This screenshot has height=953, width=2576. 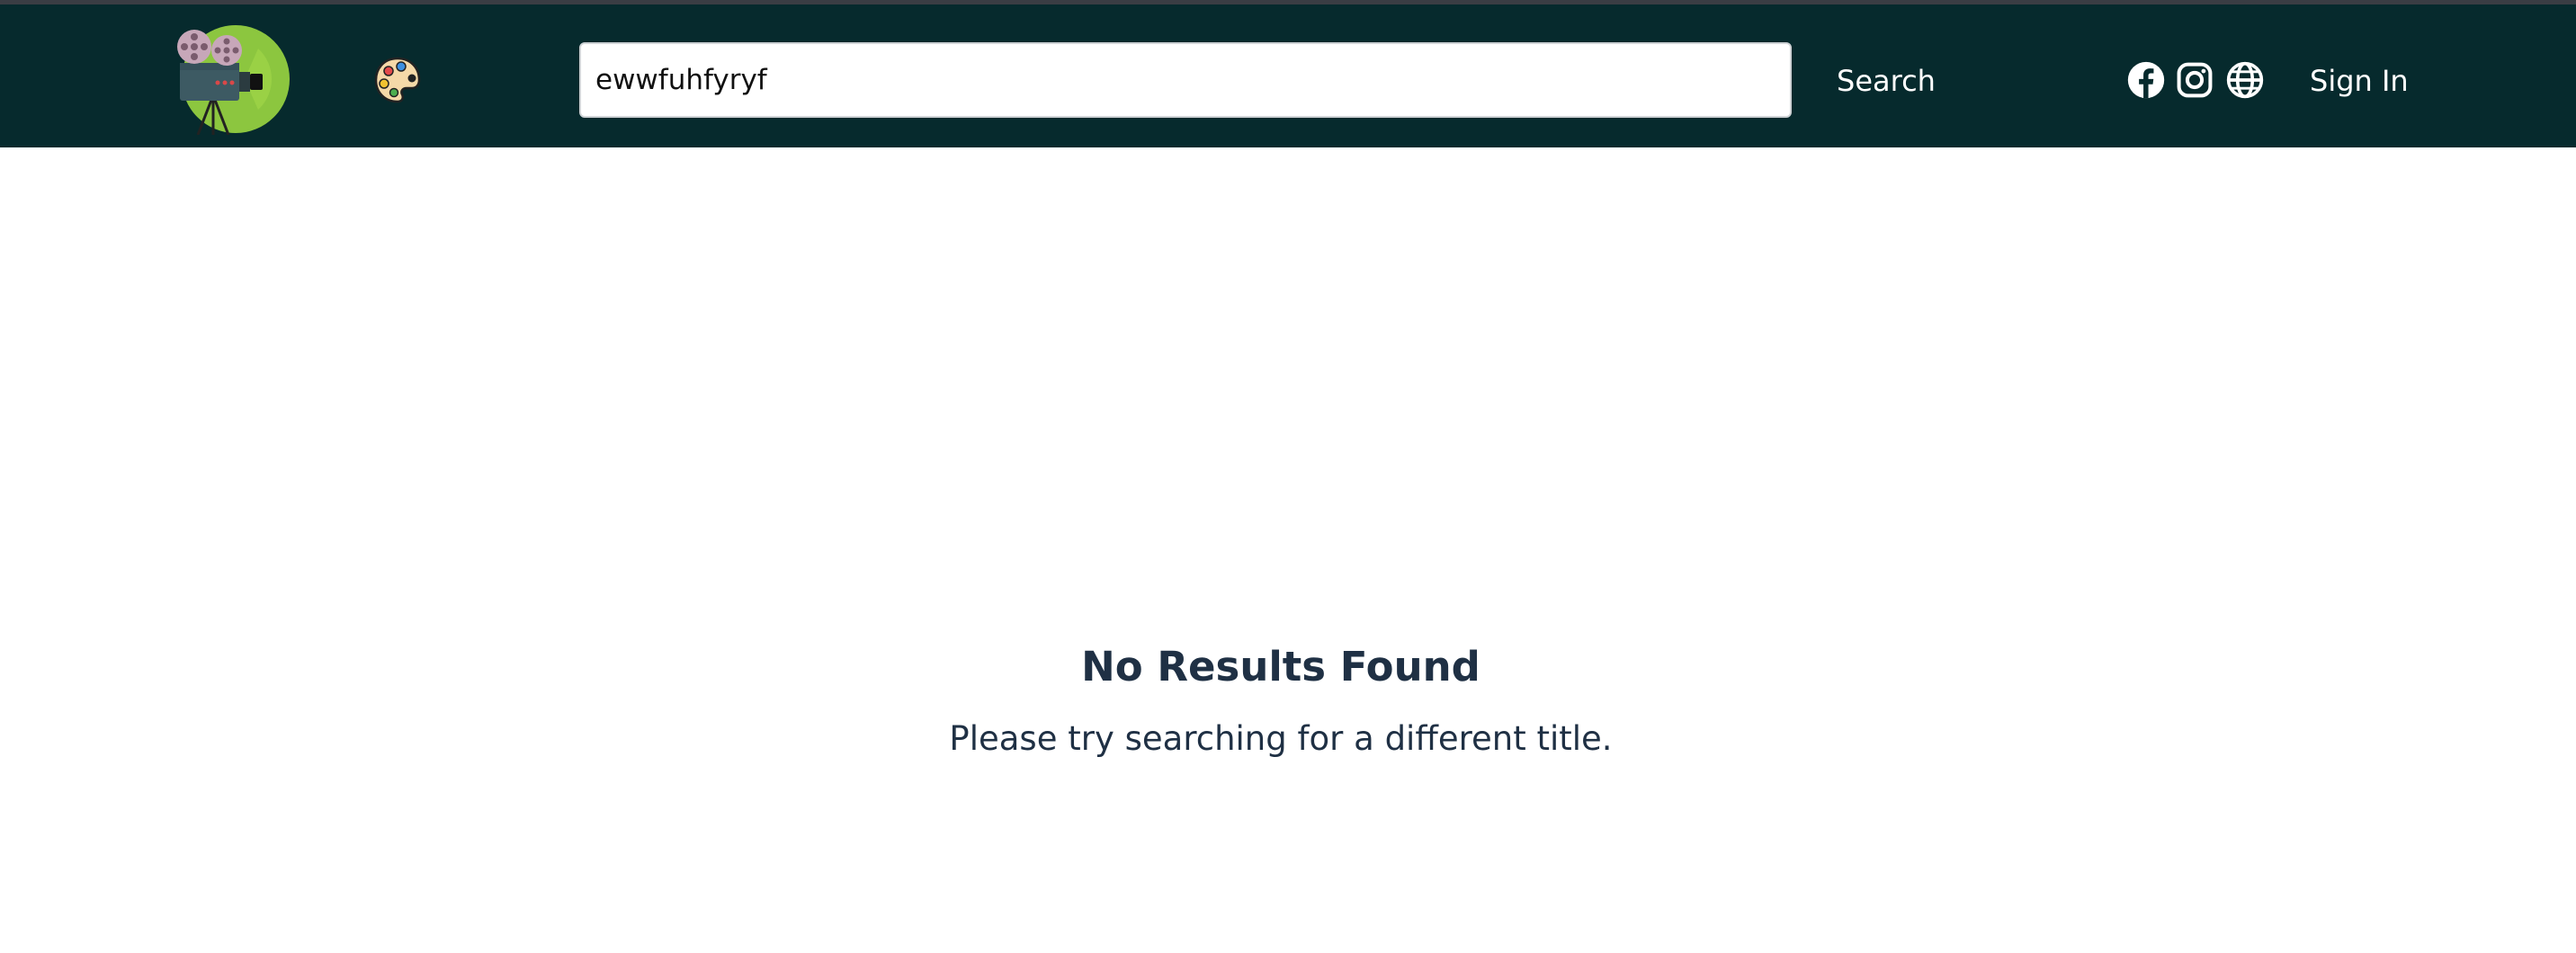 What do you see at coordinates (2146, 80) in the screenshot?
I see `facebook-icon` at bounding box center [2146, 80].